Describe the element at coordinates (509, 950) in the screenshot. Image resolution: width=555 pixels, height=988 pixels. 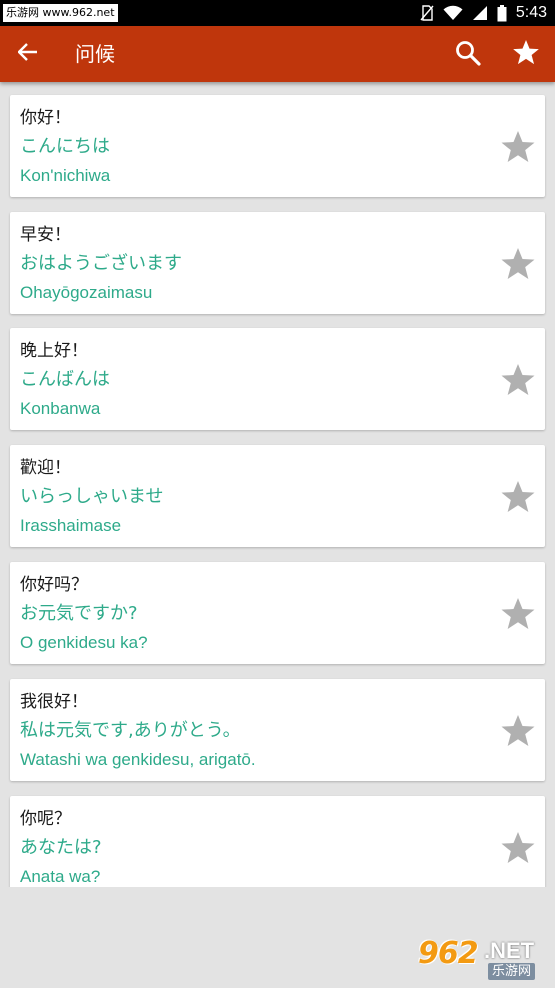
I see `logo-suffix: .NET` at that location.